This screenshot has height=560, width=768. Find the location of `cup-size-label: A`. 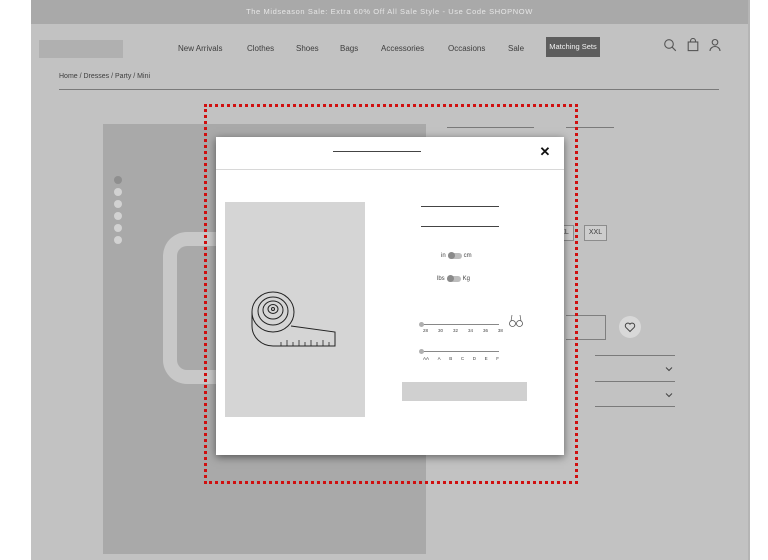

cup-size-label: A is located at coordinates (439, 358).